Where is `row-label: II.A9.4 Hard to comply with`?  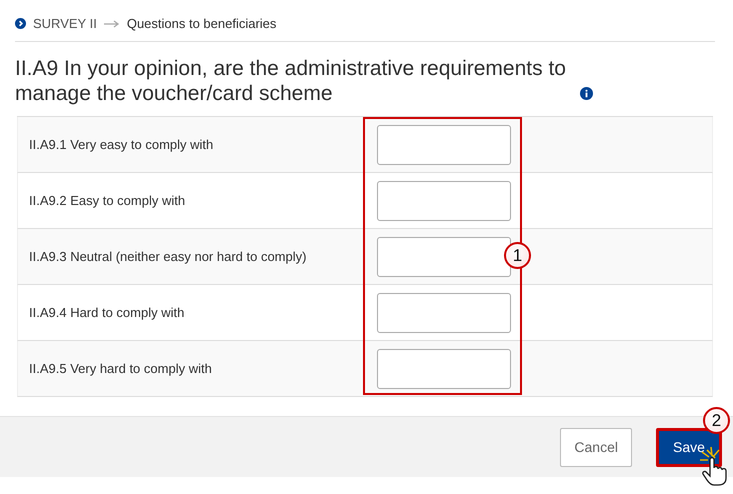 row-label: II.A9.4 Hard to comply with is located at coordinates (107, 312).